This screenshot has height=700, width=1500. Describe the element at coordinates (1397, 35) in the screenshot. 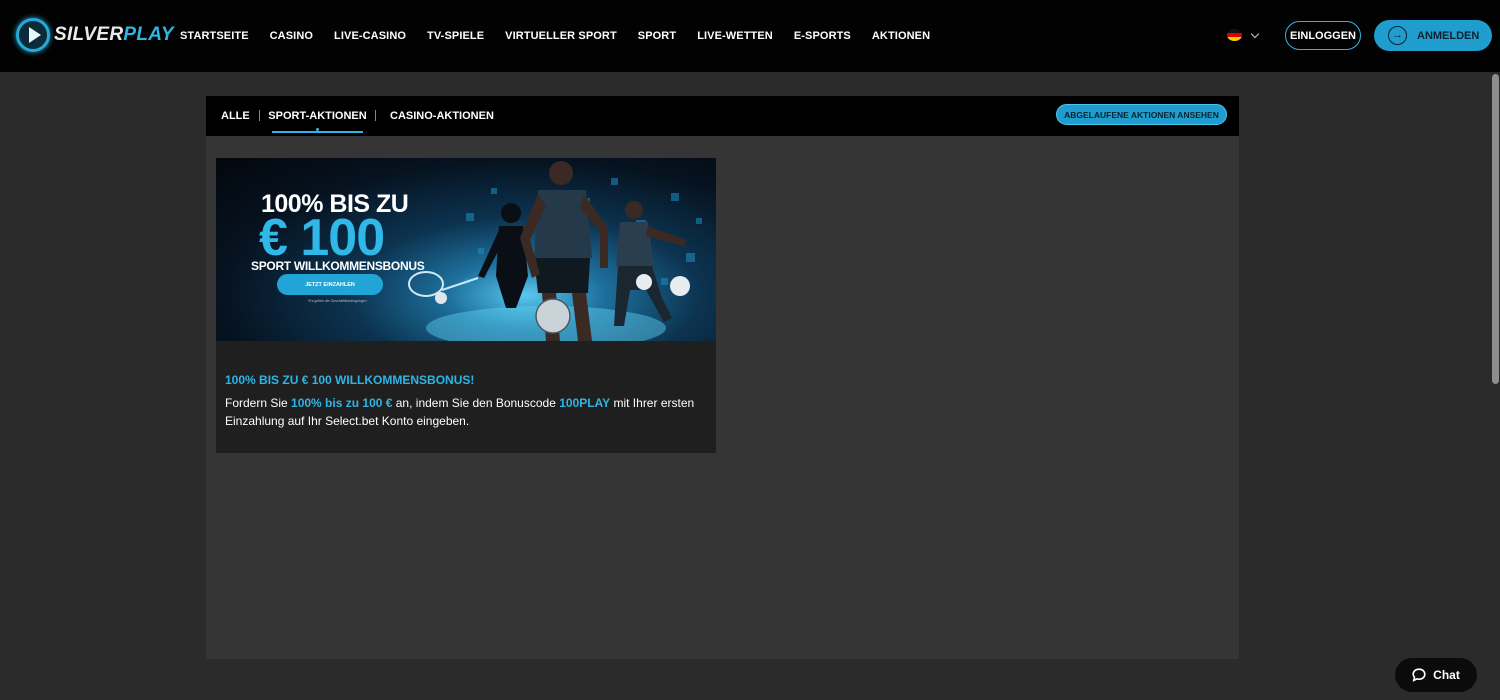

I see `arrow-right-circle-icon: →` at that location.